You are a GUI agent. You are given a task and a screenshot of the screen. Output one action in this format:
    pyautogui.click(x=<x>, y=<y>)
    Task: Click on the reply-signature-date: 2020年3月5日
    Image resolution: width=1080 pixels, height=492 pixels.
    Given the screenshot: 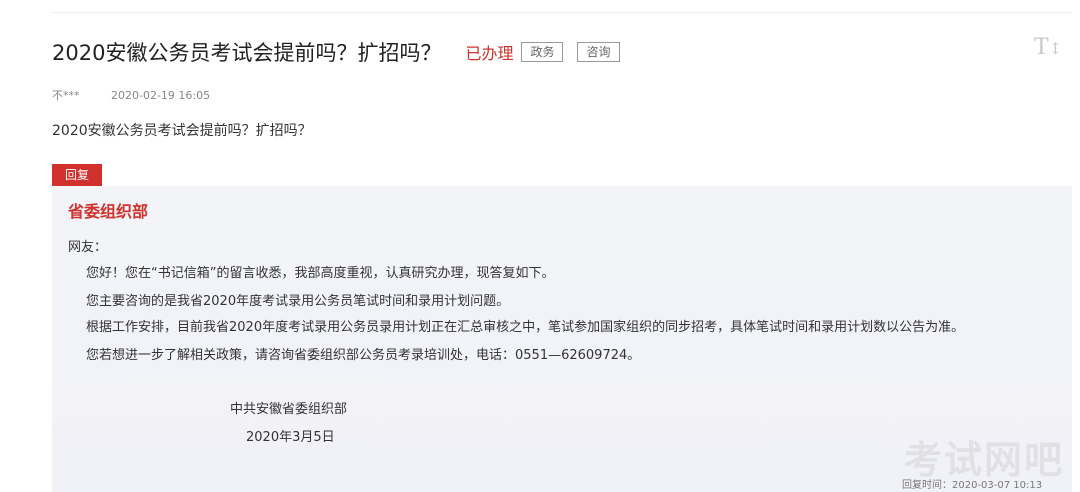 What is the action you would take?
    pyautogui.click(x=290, y=437)
    